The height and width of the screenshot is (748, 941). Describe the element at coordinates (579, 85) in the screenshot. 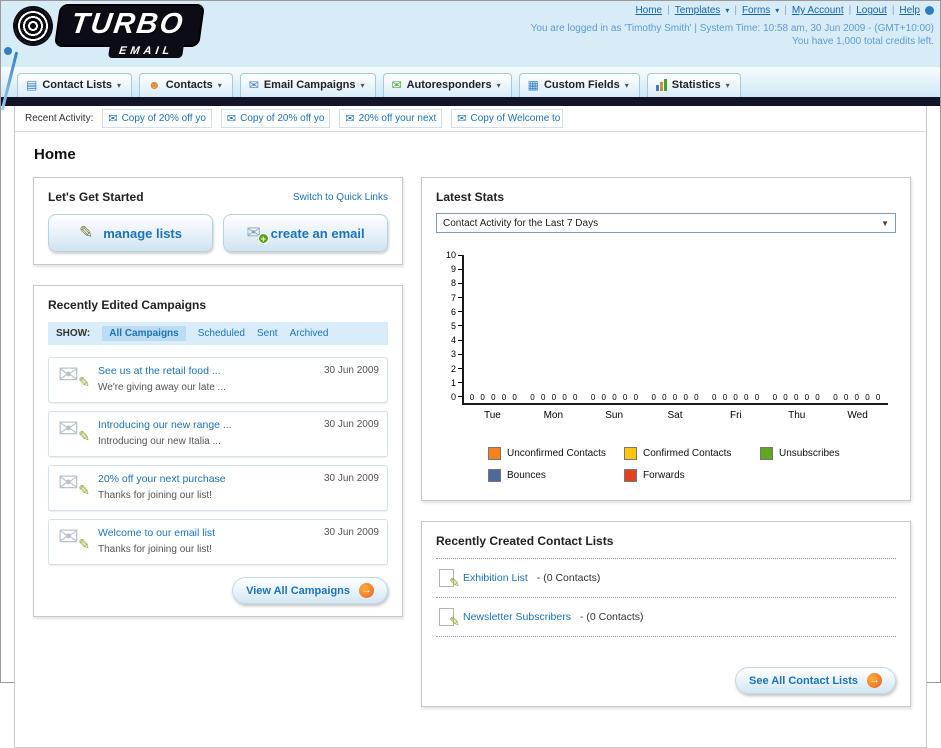

I see `tab-custom-fields: ▦ Custom Fields ▾` at that location.